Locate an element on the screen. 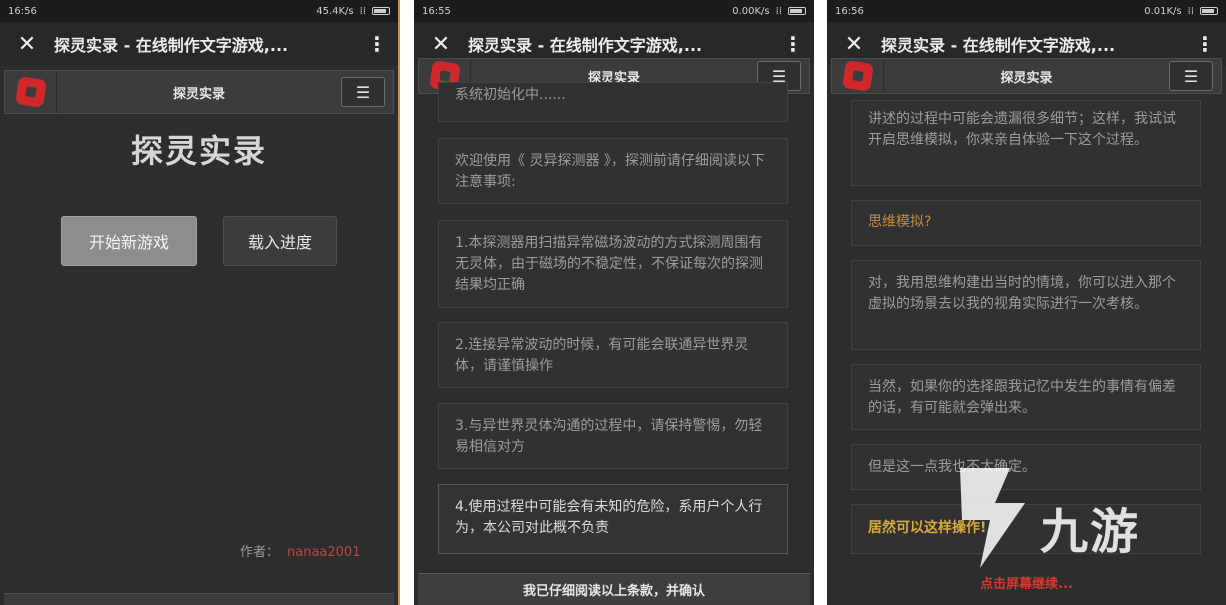 The image size is (1226, 605). status-bar: 16:56 0.01K/s ⁞⁞ is located at coordinates (1026, 11).